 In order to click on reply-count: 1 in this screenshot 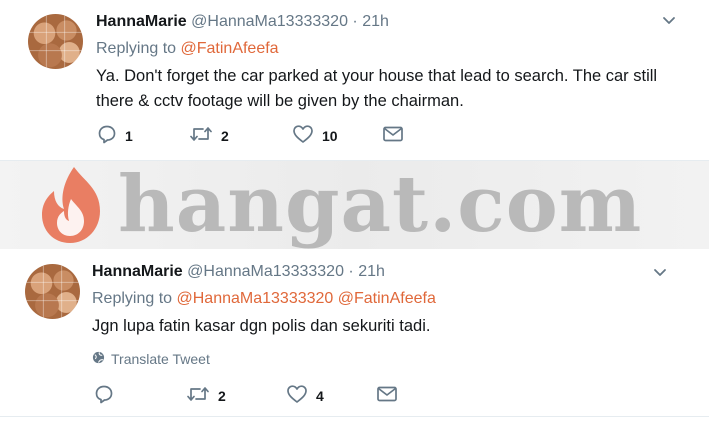, I will do `click(129, 135)`.